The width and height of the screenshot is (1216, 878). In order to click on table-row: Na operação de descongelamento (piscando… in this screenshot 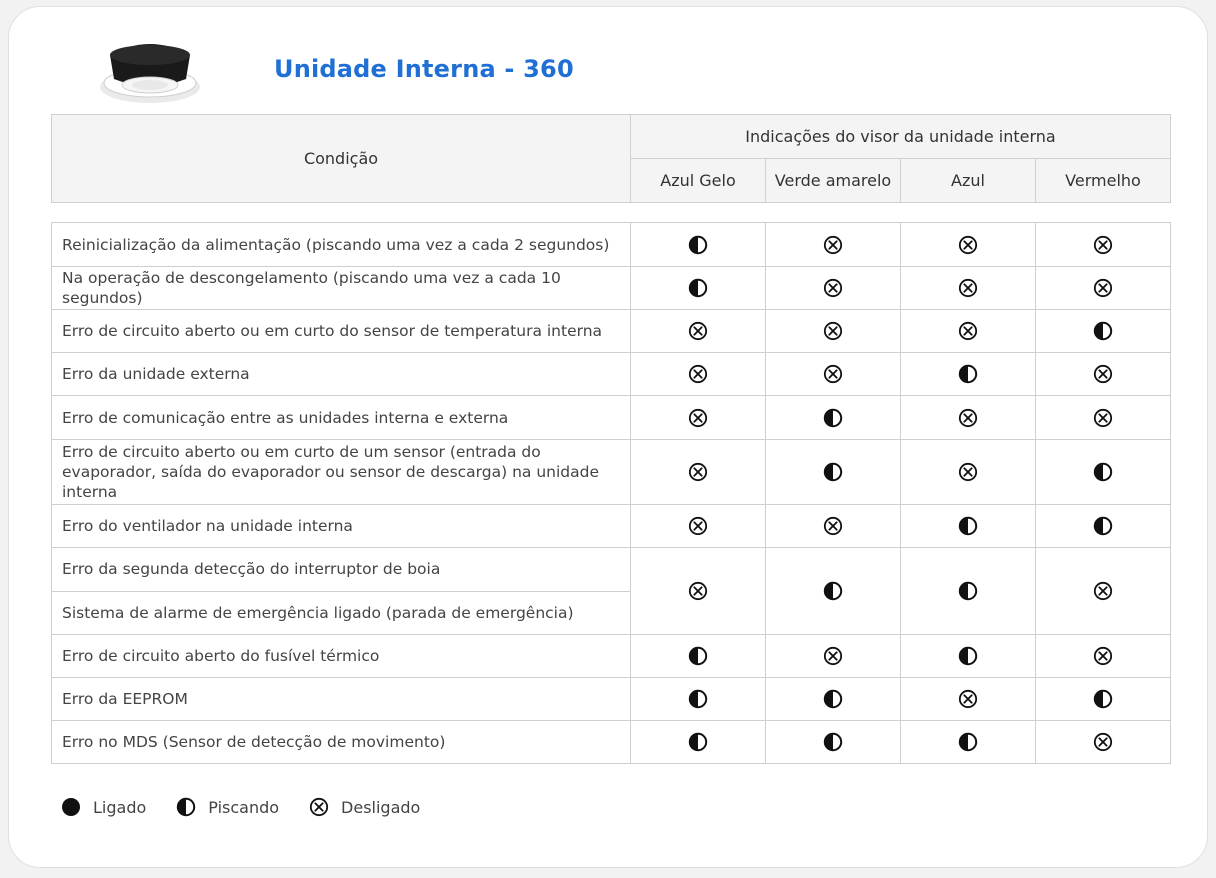, I will do `click(611, 288)`.